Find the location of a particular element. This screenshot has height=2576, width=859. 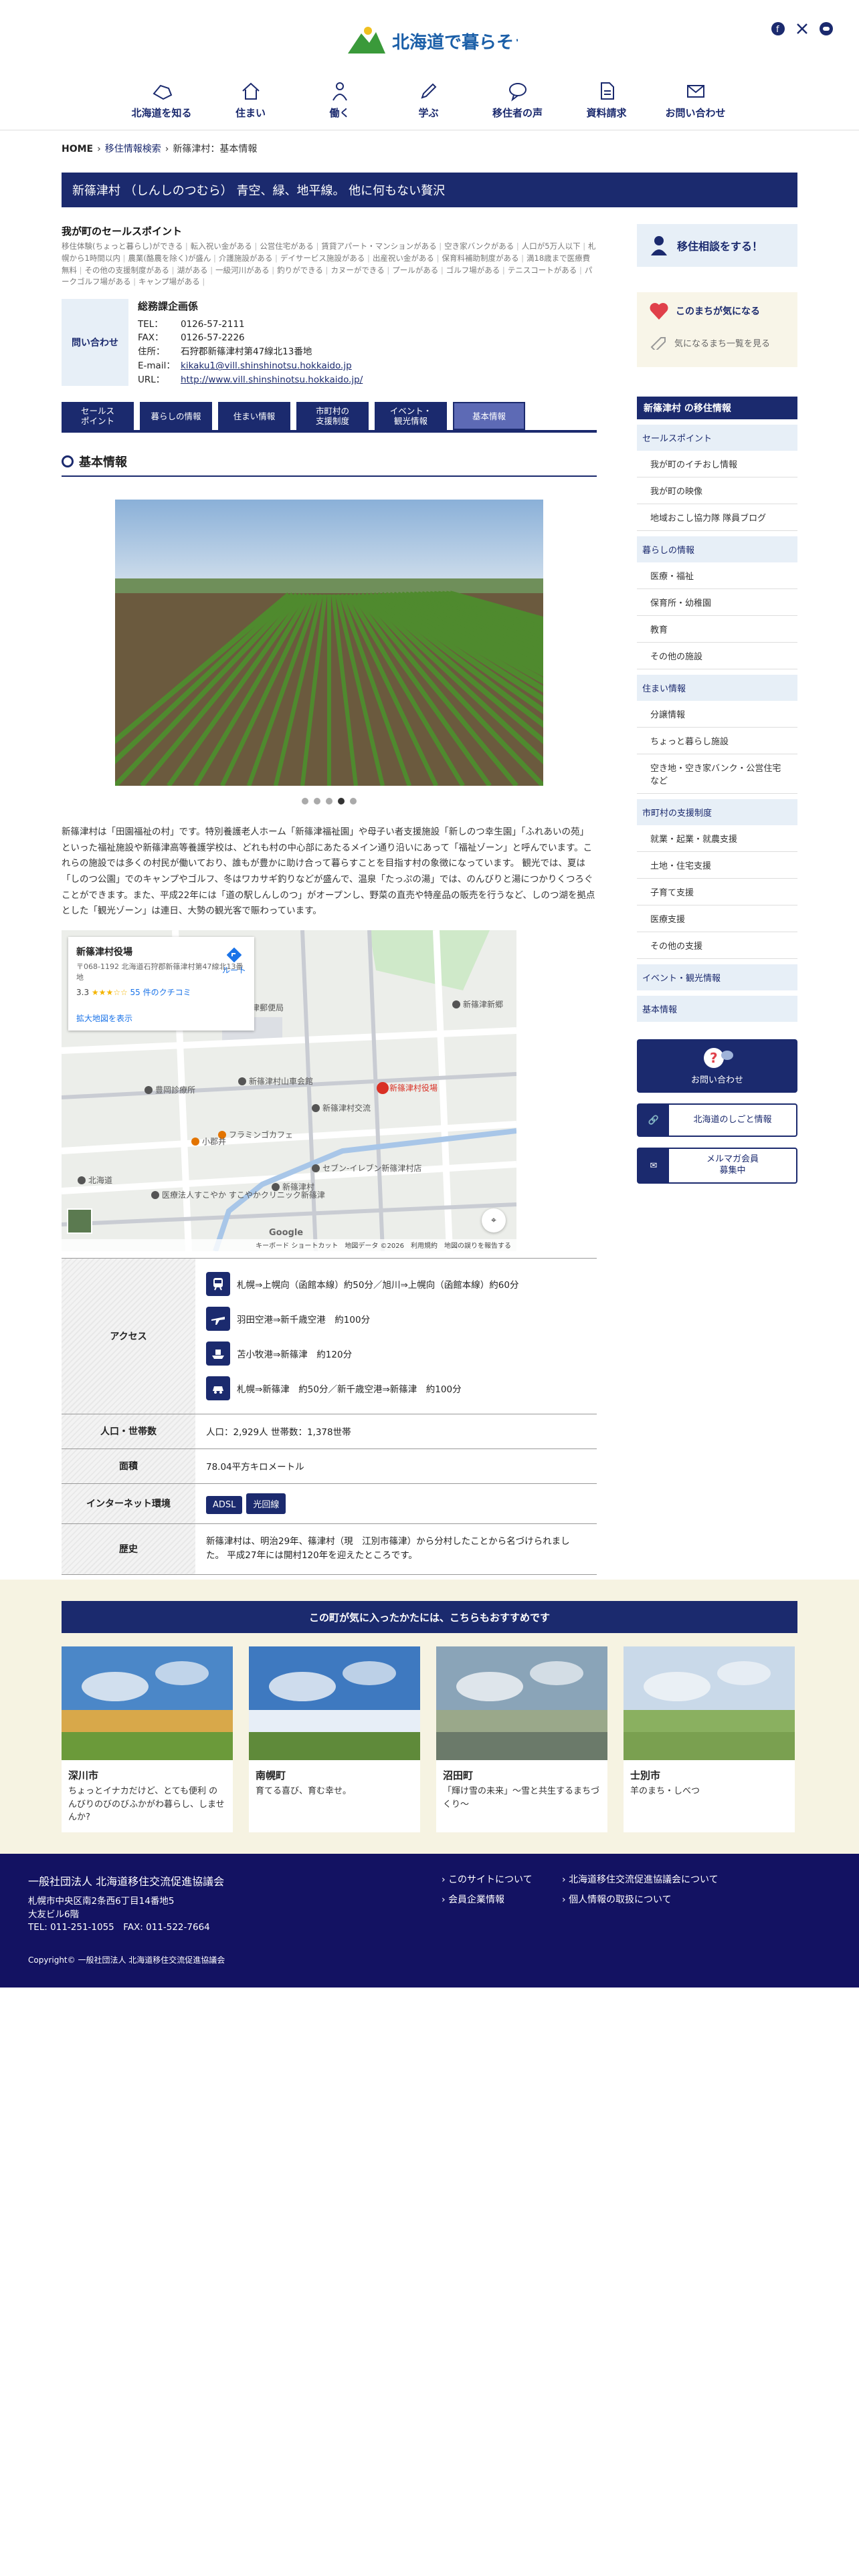

sidebar-category: 暮らしの情報 is located at coordinates (717, 549).